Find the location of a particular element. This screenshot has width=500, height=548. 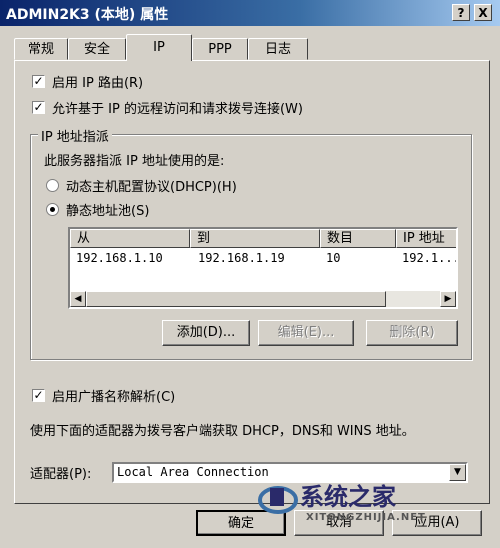

static-pool-radio is located at coordinates (52, 209).